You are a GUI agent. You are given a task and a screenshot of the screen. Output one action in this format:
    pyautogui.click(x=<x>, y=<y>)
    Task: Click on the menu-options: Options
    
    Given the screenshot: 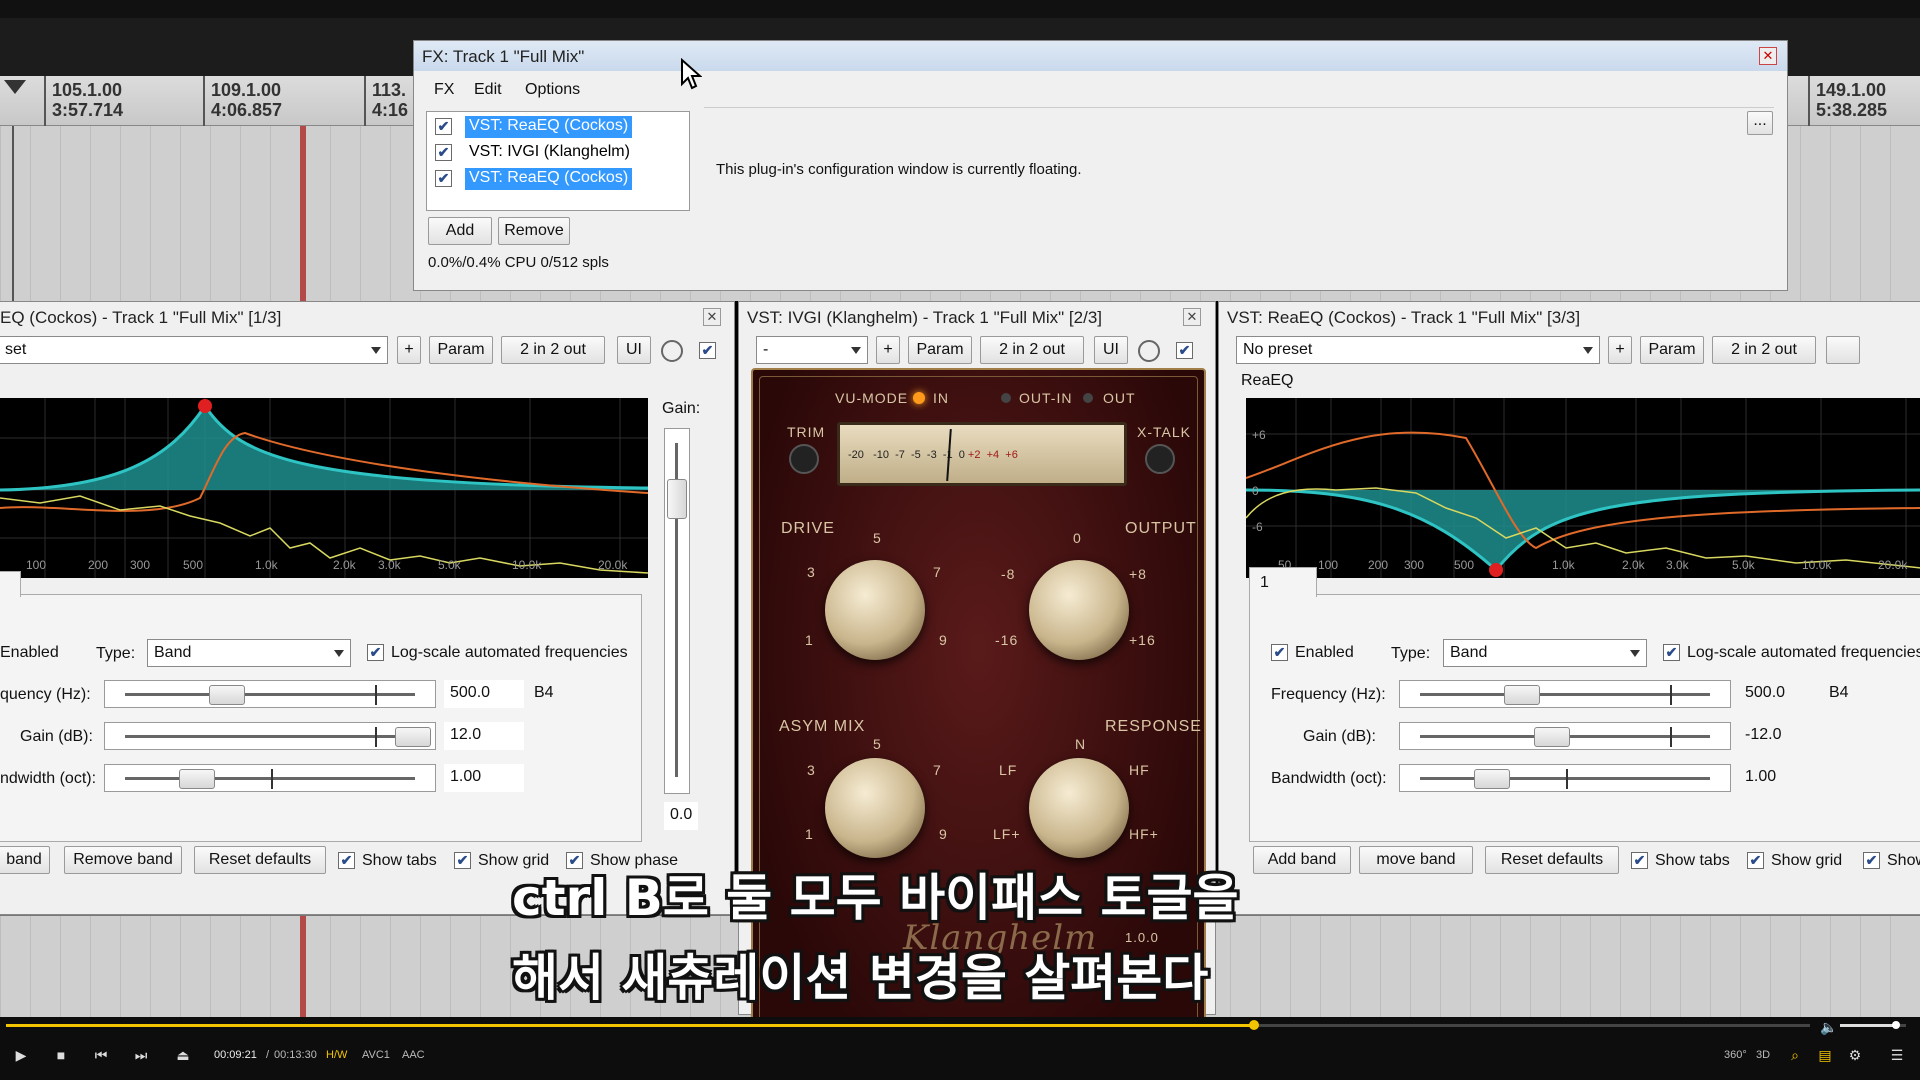 What is the action you would take?
    pyautogui.click(x=552, y=90)
    